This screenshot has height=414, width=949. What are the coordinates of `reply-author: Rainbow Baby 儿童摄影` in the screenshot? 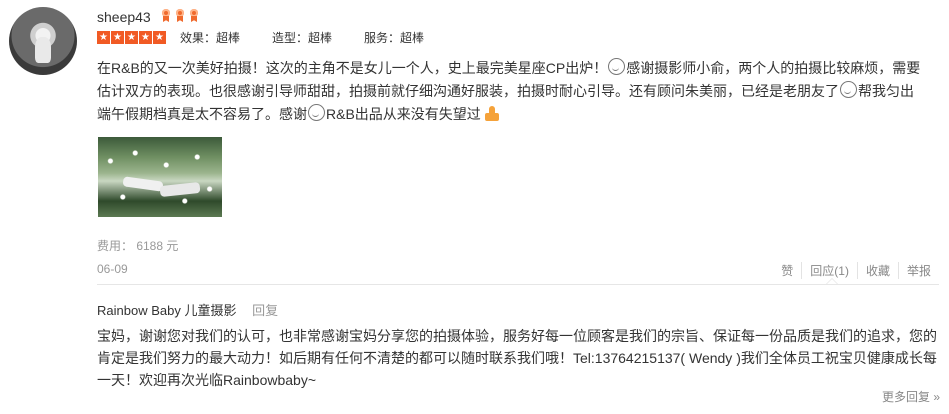 It's located at (166, 310).